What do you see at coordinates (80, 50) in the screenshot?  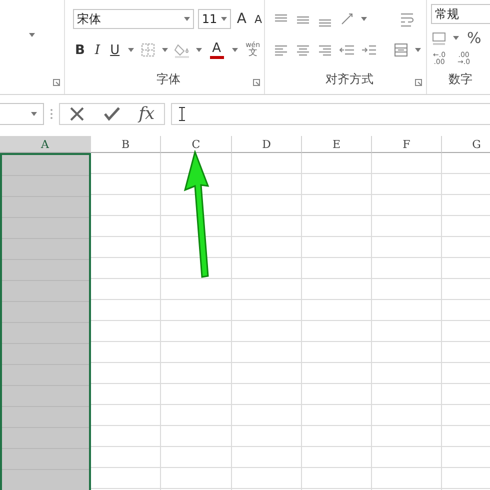 I see `bold-button: B` at bounding box center [80, 50].